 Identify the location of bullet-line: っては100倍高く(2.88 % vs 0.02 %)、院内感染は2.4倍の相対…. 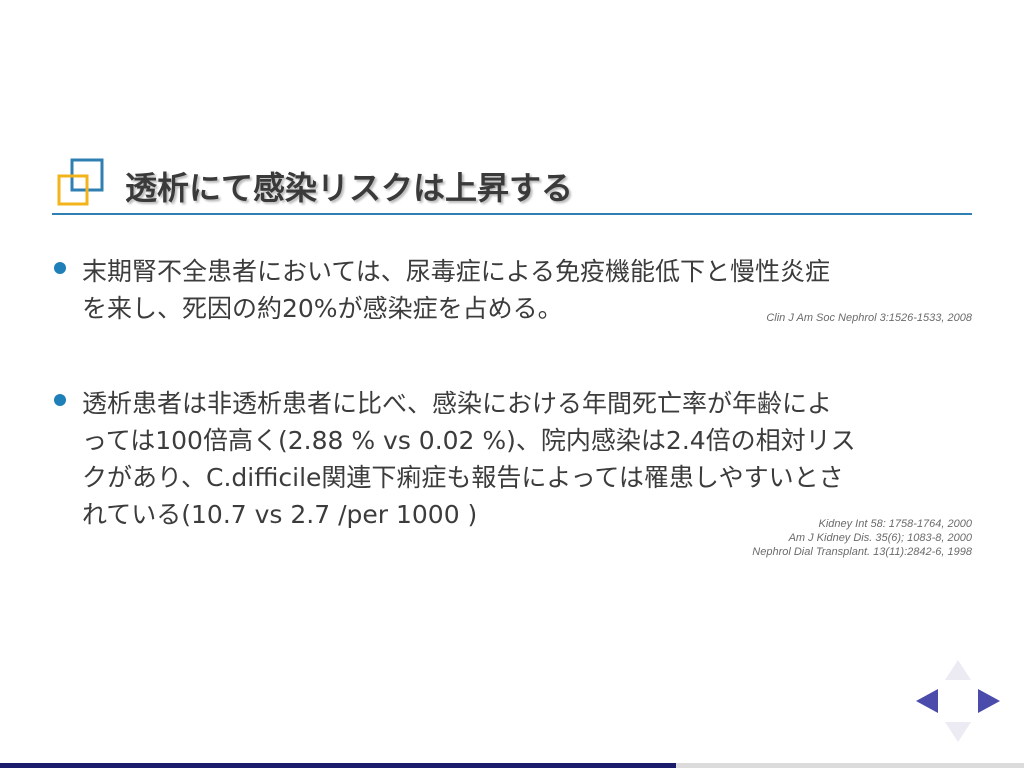
(469, 440).